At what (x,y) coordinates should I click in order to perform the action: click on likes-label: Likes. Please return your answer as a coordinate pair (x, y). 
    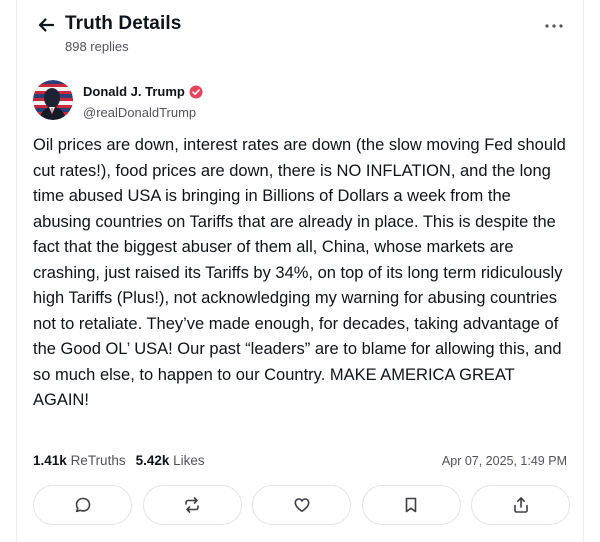
    Looking at the image, I should click on (189, 460).